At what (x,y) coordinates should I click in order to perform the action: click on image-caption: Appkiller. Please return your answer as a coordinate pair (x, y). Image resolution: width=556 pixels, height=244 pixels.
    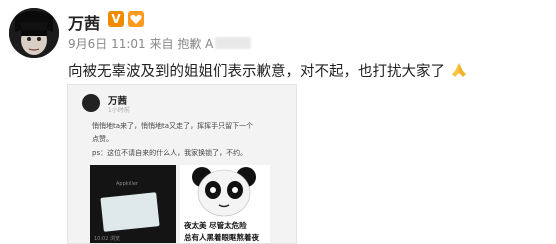
    Looking at the image, I should click on (127, 184).